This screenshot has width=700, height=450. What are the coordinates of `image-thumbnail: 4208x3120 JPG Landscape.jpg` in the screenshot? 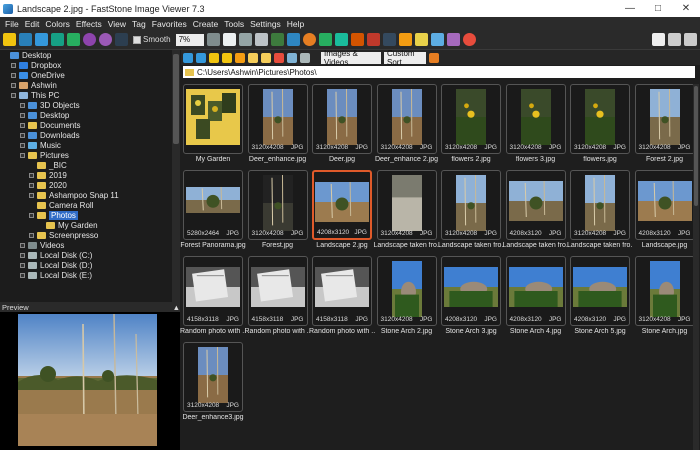 It's located at (664, 211).